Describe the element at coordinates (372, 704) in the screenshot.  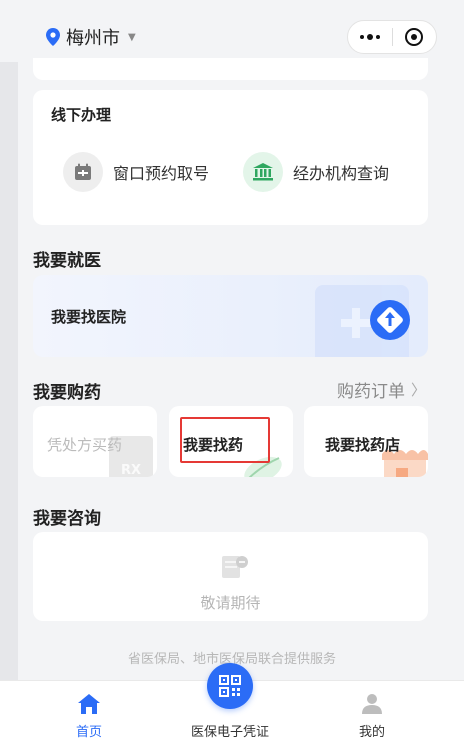
I see `user-icon` at that location.